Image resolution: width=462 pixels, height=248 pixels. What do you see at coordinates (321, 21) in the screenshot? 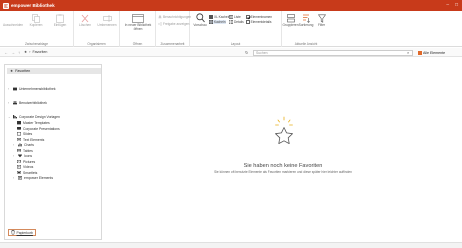
I see `filter-button: Filter` at bounding box center [321, 21].